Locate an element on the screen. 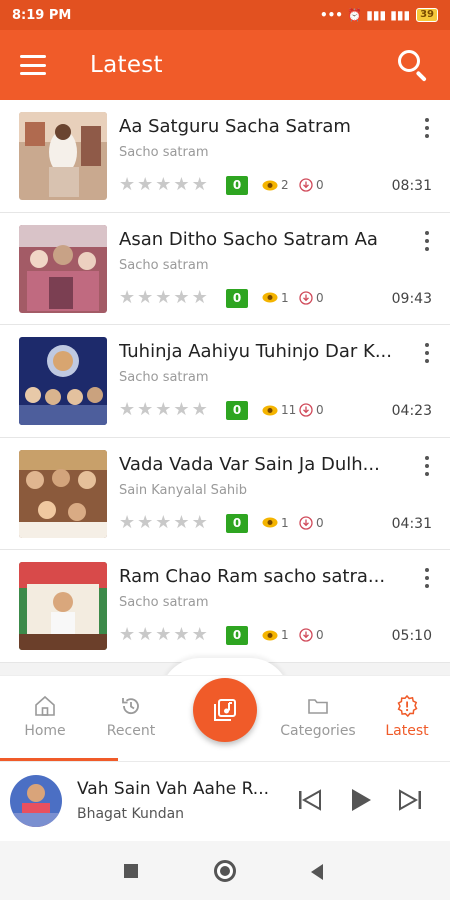  system-nav-bar is located at coordinates (225, 870).